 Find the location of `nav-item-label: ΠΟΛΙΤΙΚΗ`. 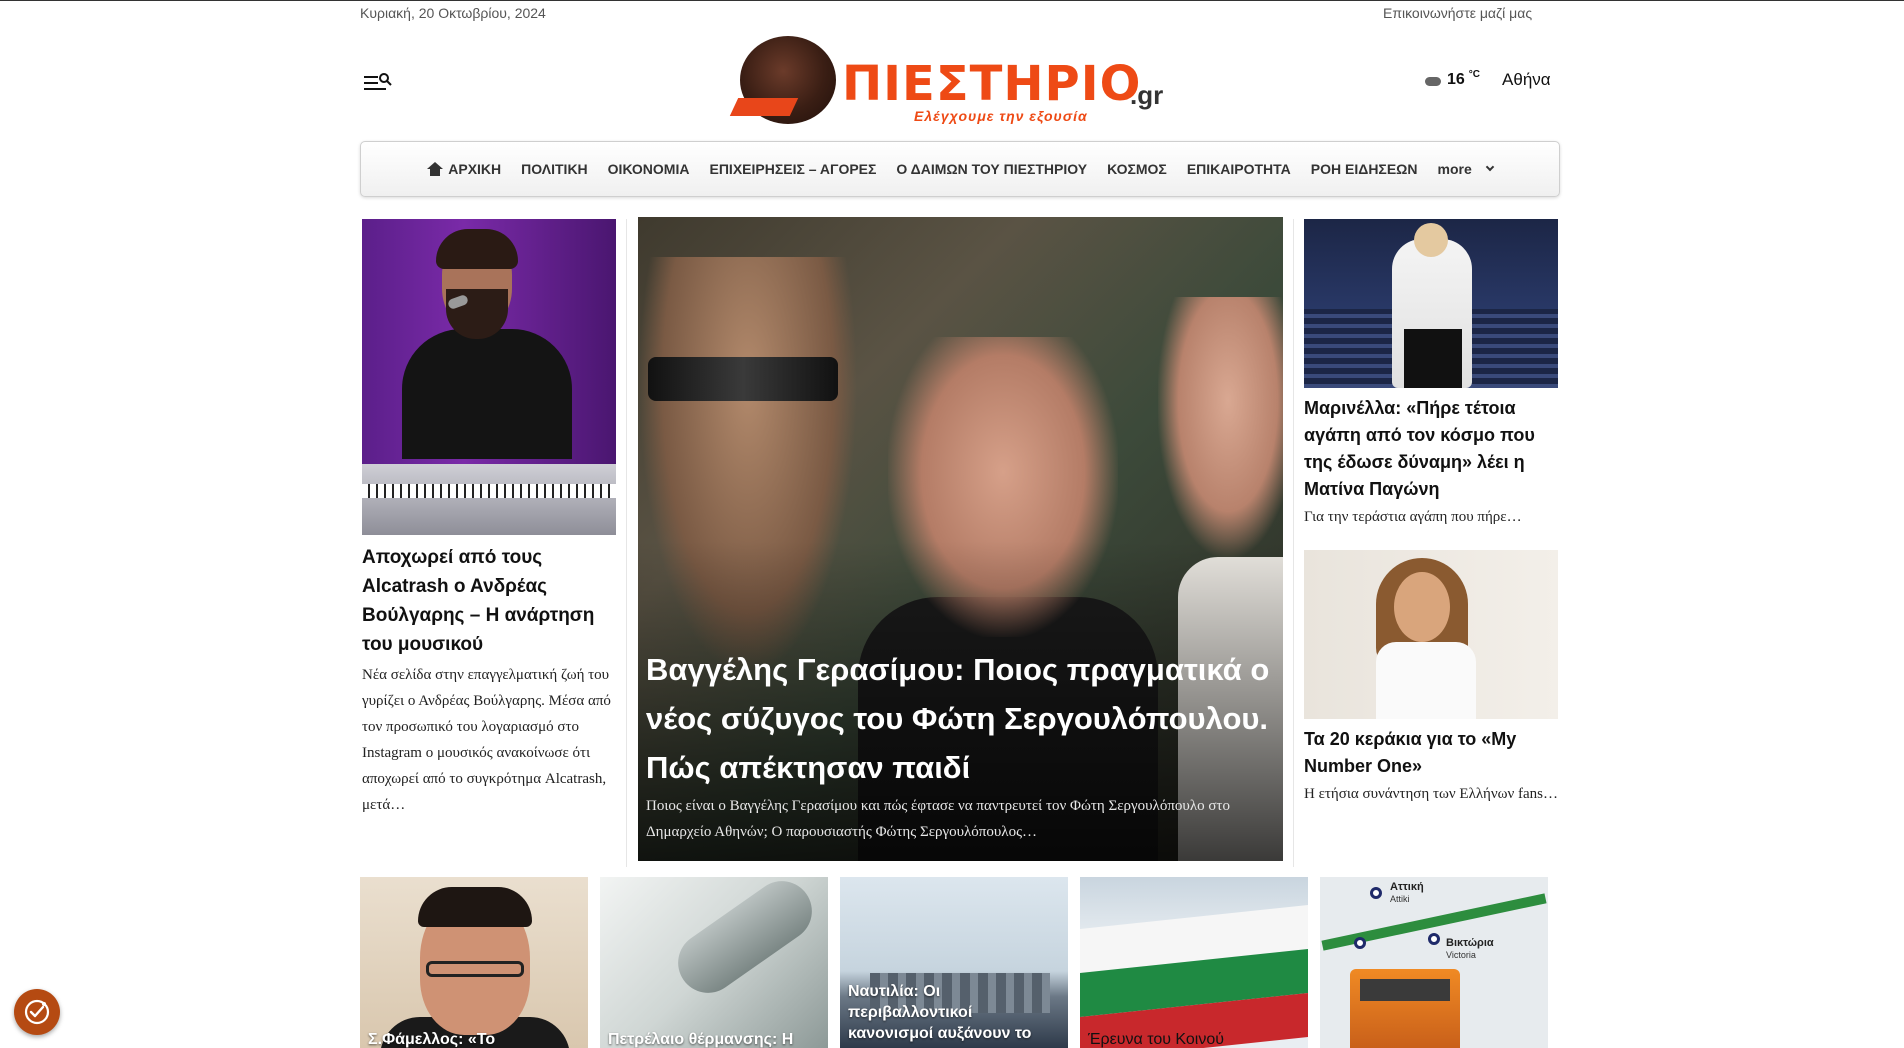

nav-item-label: ΠΟΛΙΤΙΚΗ is located at coordinates (554, 169).